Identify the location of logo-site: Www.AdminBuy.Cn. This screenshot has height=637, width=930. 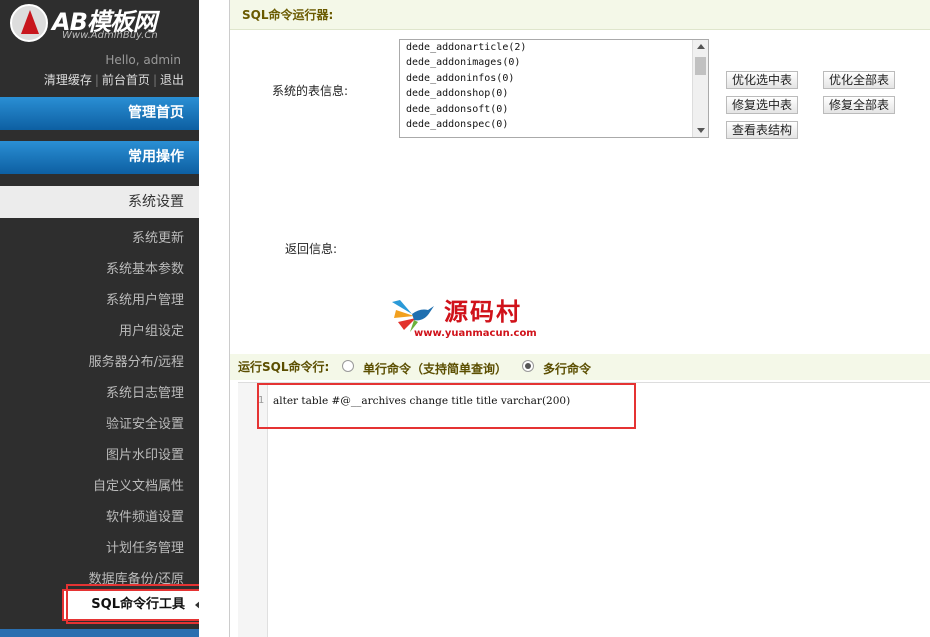
(110, 35).